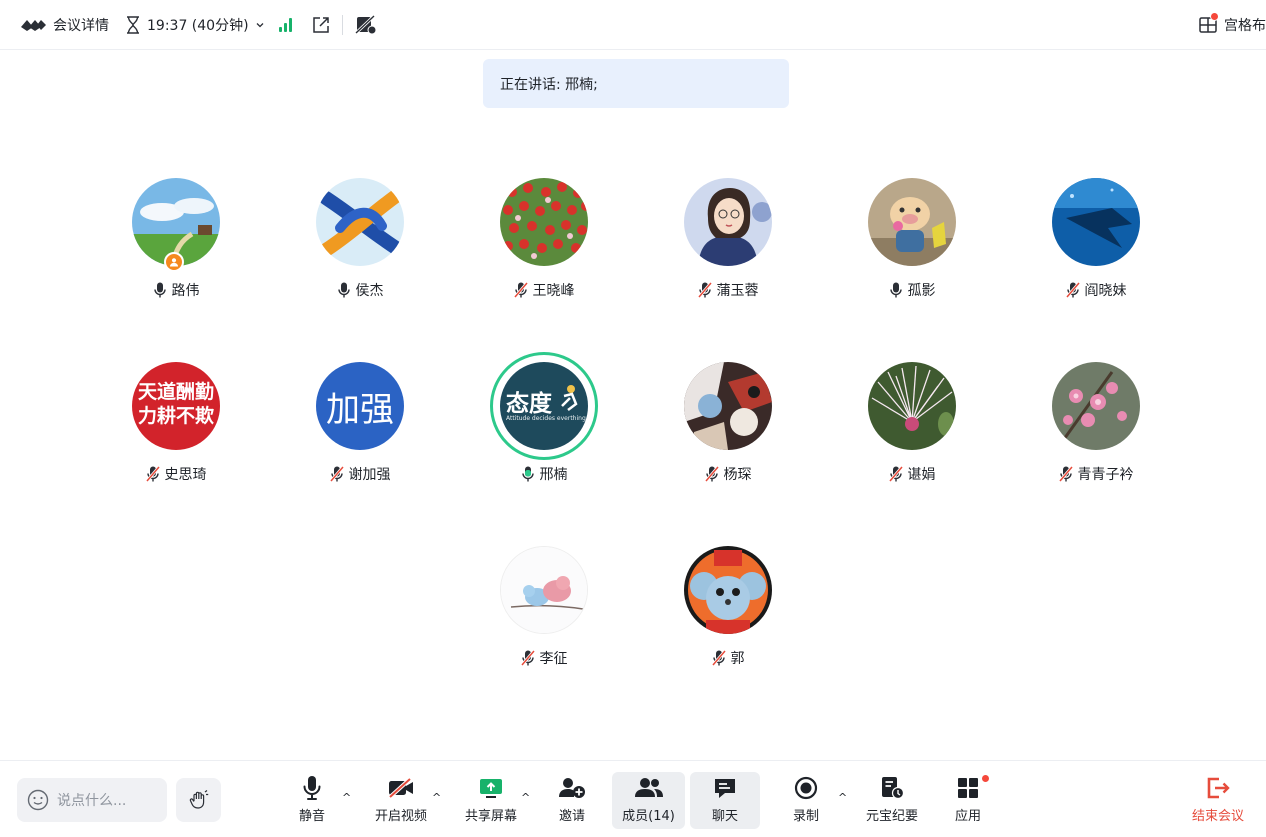 Image resolution: width=1266 pixels, height=837 pixels. Describe the element at coordinates (737, 475) in the screenshot. I see `participant-name: 杨琛` at that location.